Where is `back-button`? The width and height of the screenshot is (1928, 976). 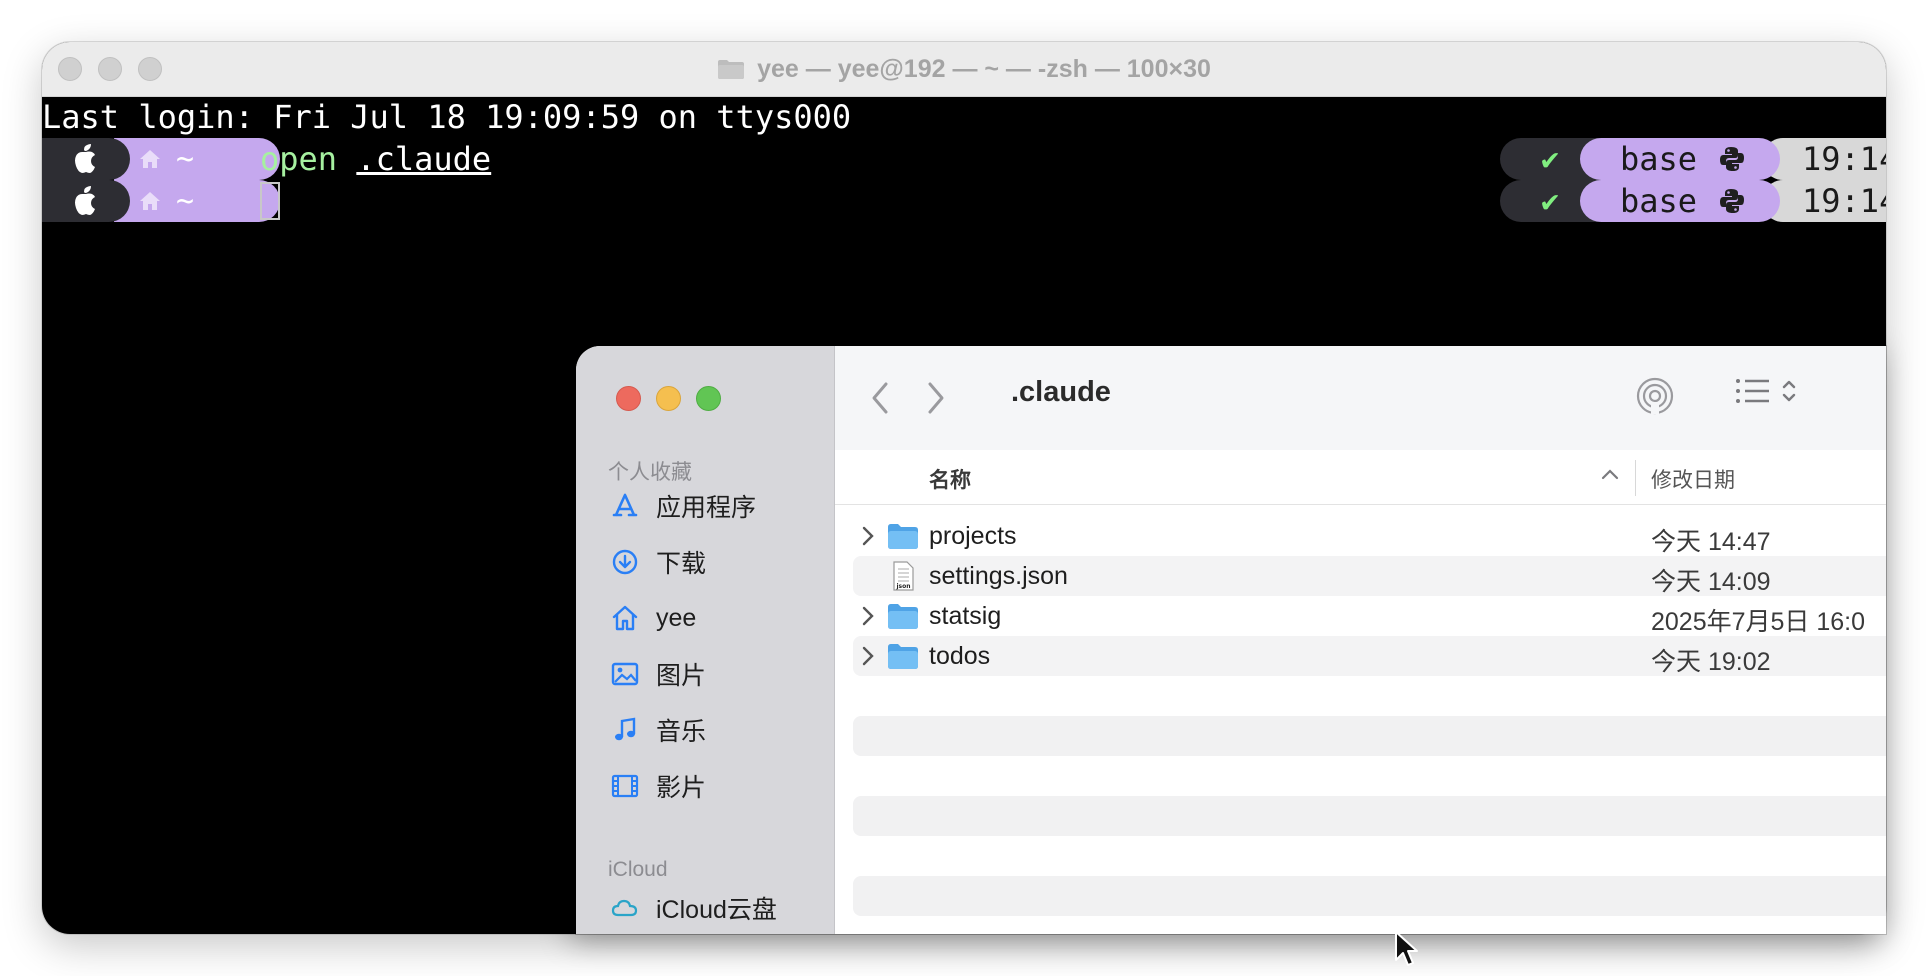 back-button is located at coordinates (880, 398).